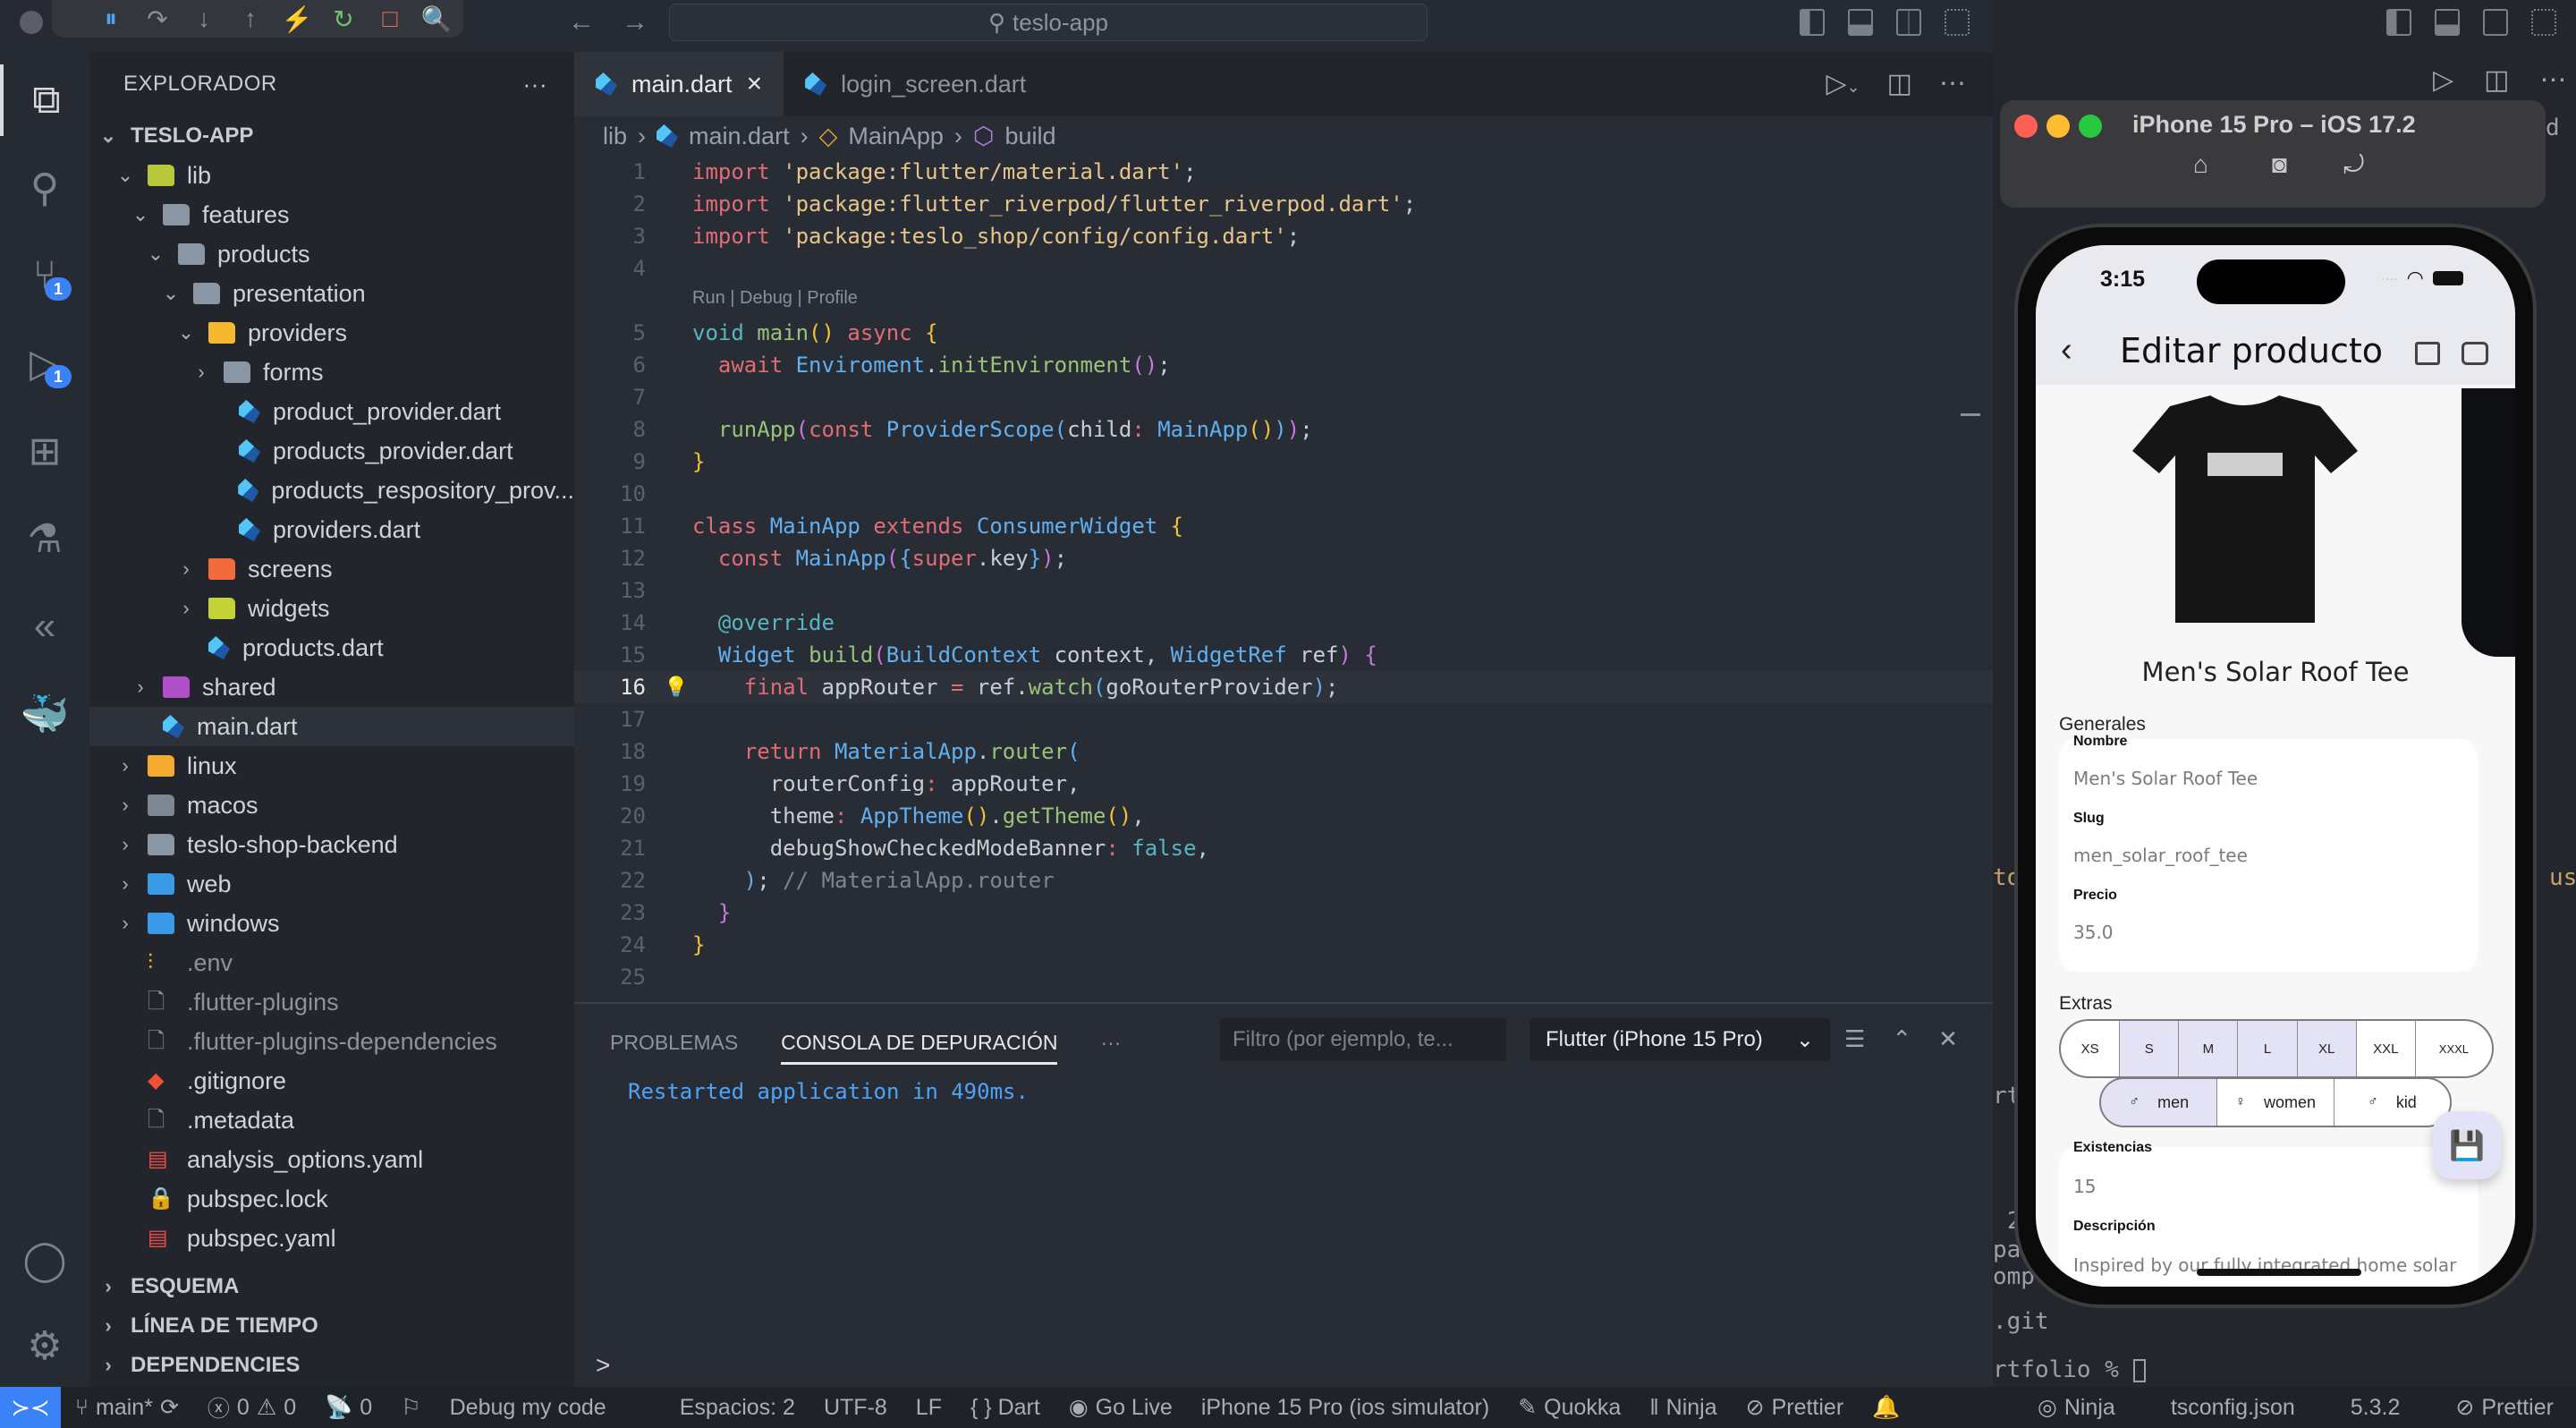 The image size is (2576, 1428). Describe the element at coordinates (1345, 1408) in the screenshot. I see `status-device: iPhone 15 Pro (ios simulator)` at that location.